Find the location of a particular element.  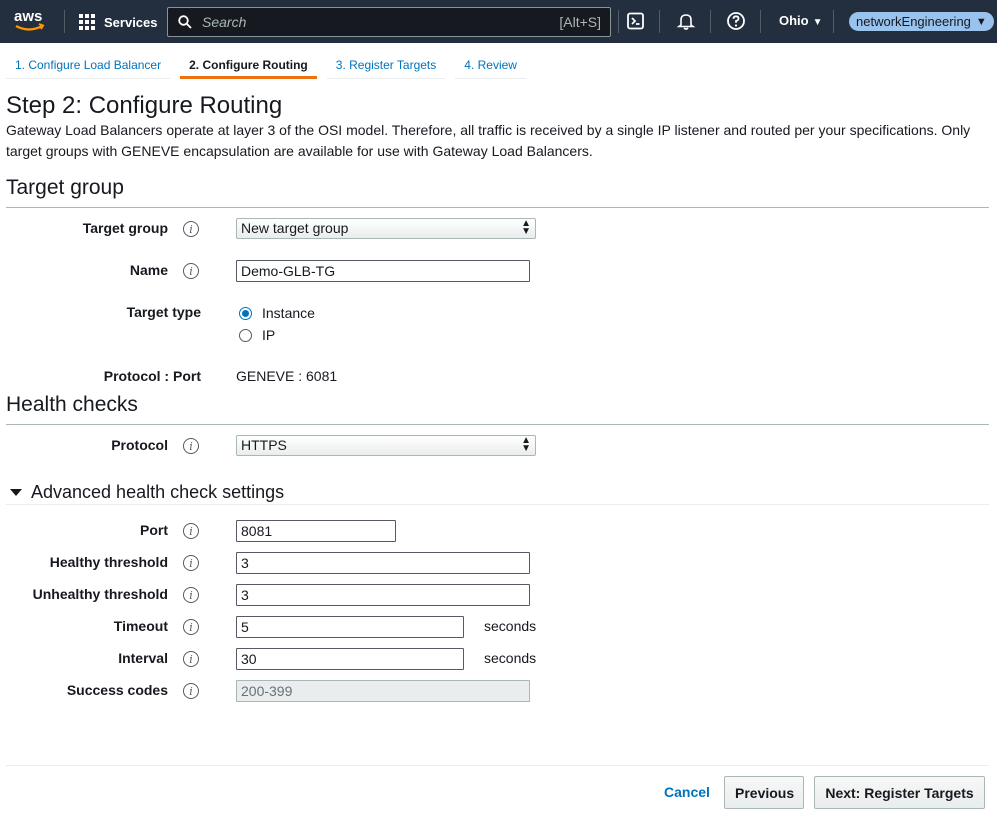

target-group-select-value: New target group is located at coordinates (295, 228).